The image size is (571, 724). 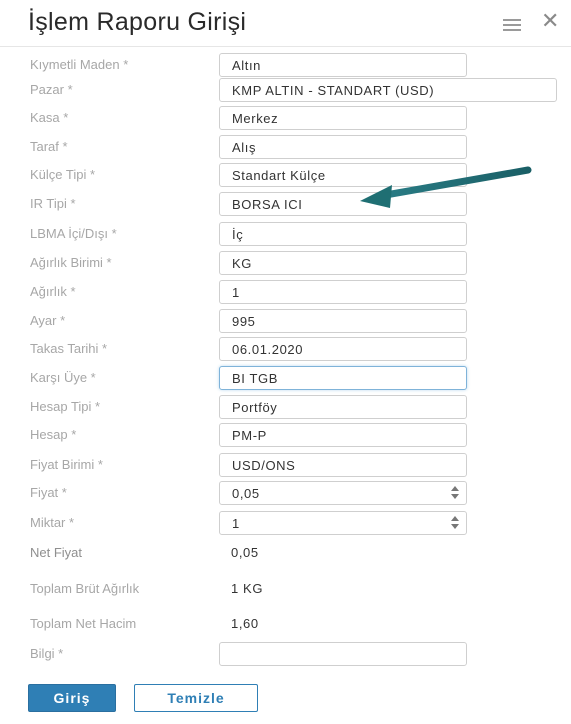 I want to click on hamburger-icon, so click(x=512, y=25).